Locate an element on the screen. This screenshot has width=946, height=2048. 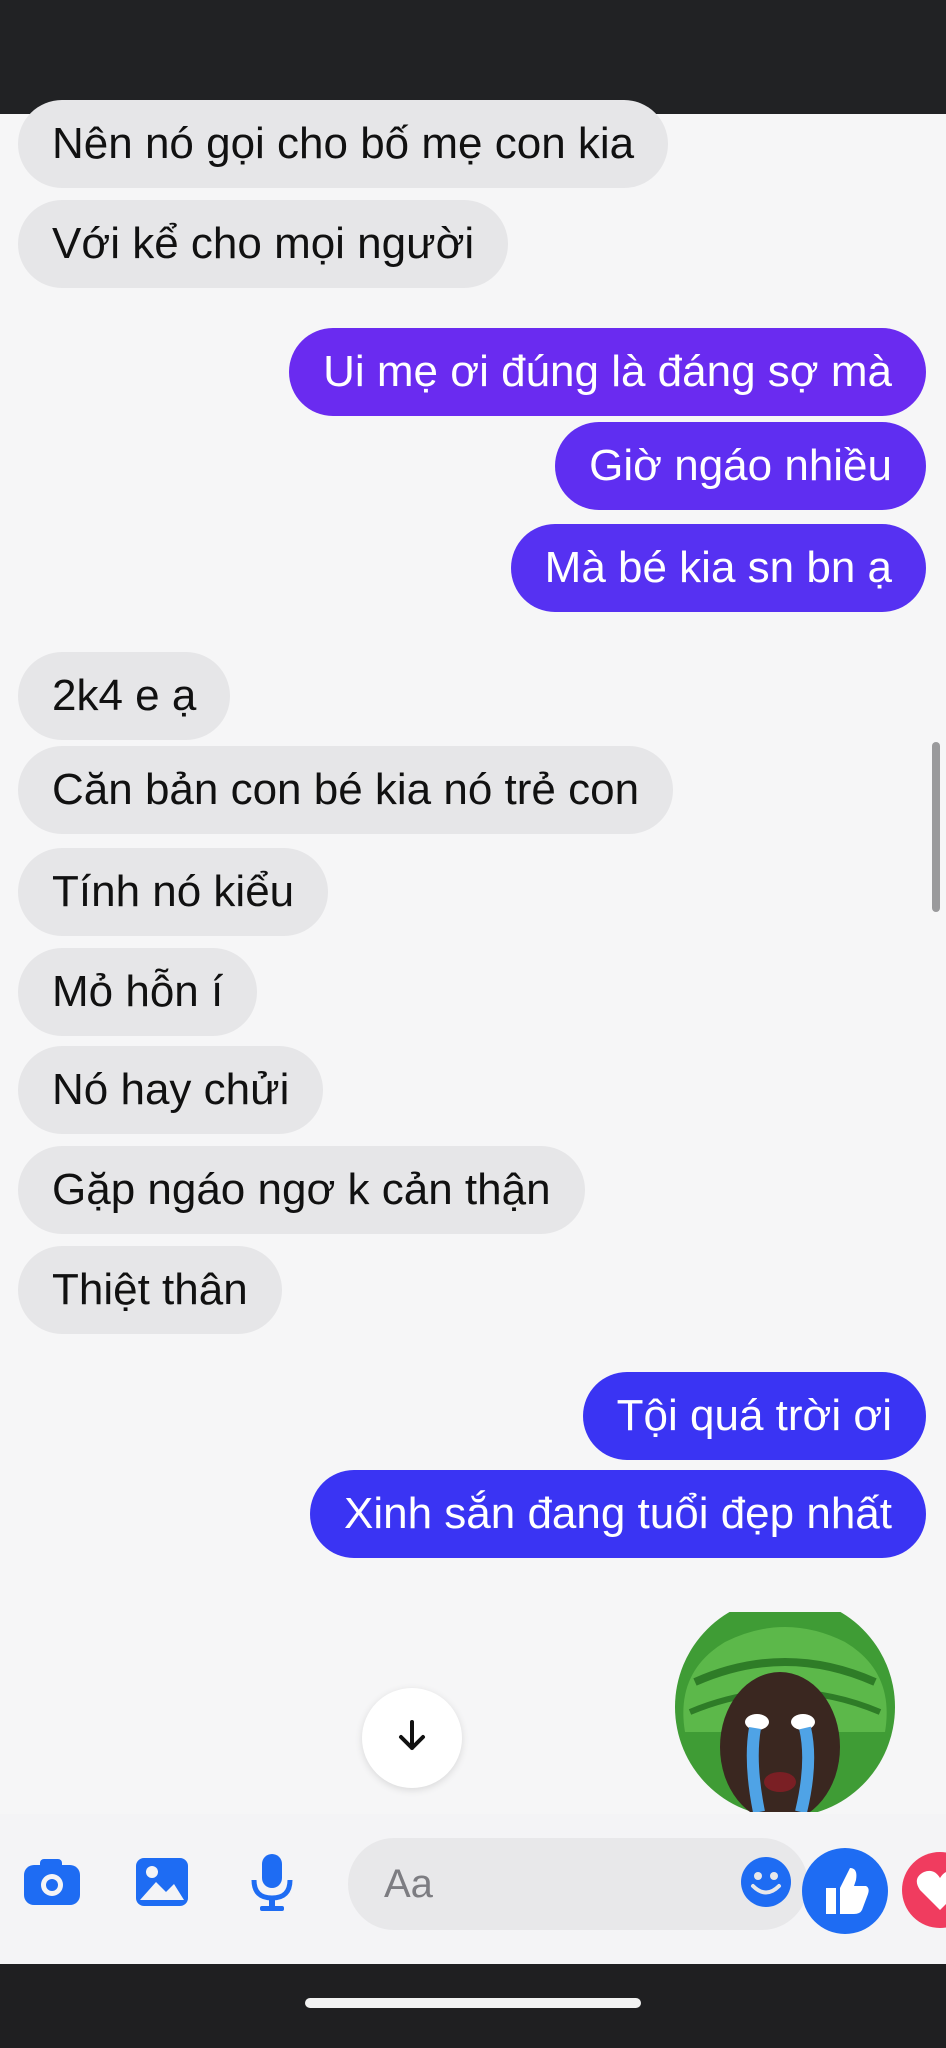
message-incoming: Mỏ hỗn í is located at coordinates (138, 992).